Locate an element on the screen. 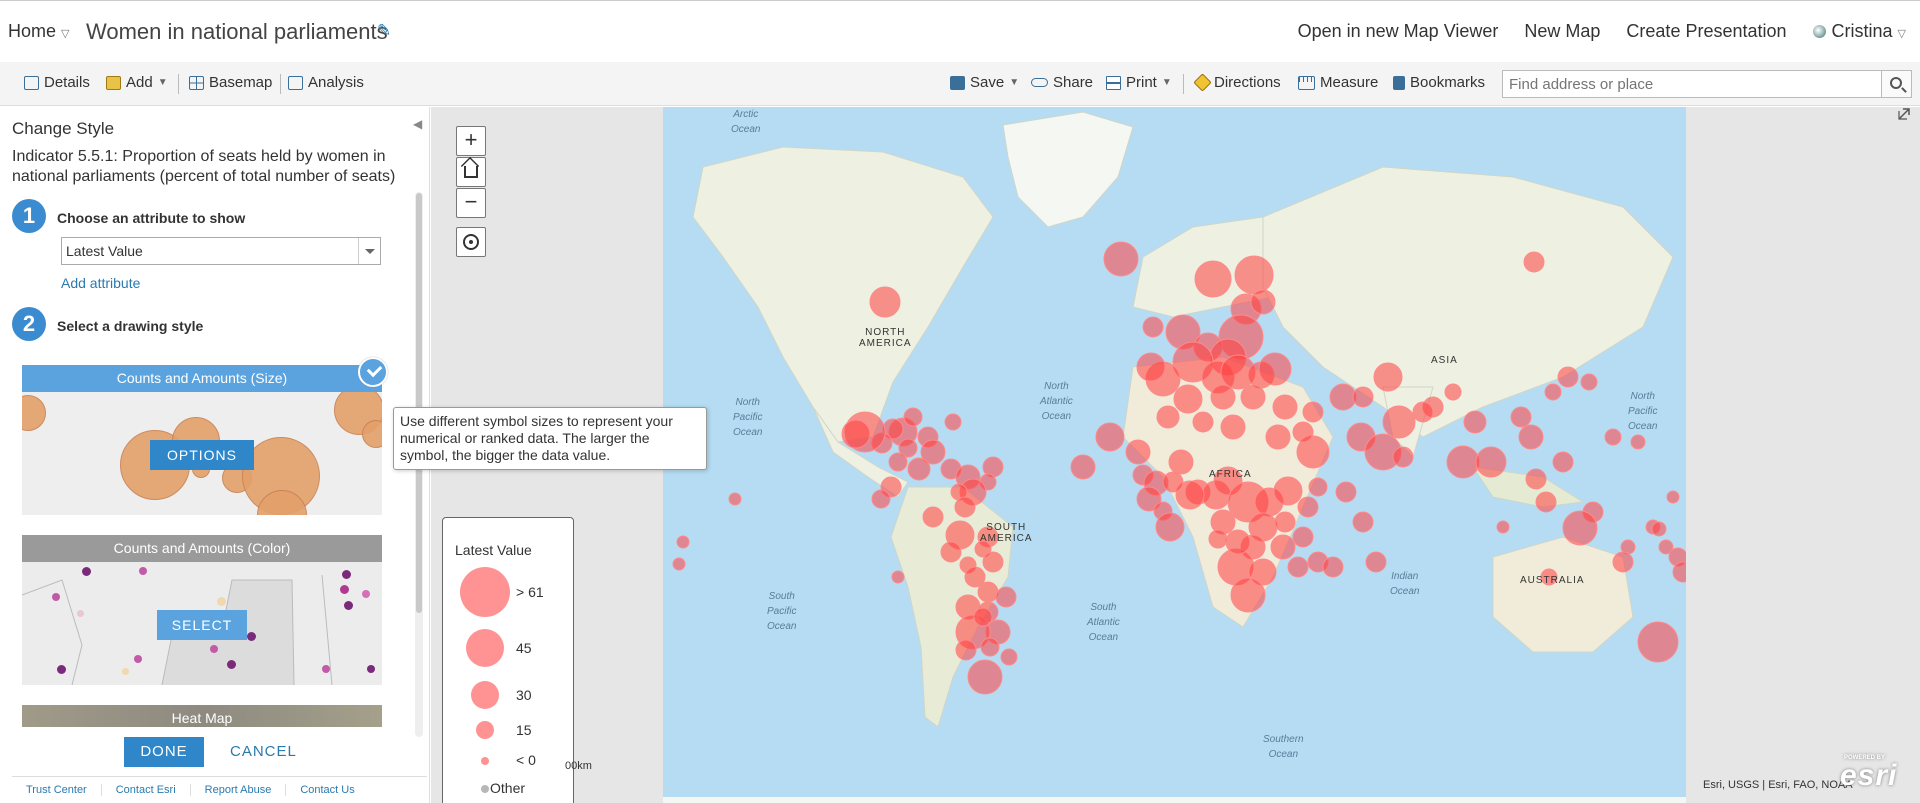  save-button: Save ▼ is located at coordinates (984, 82).